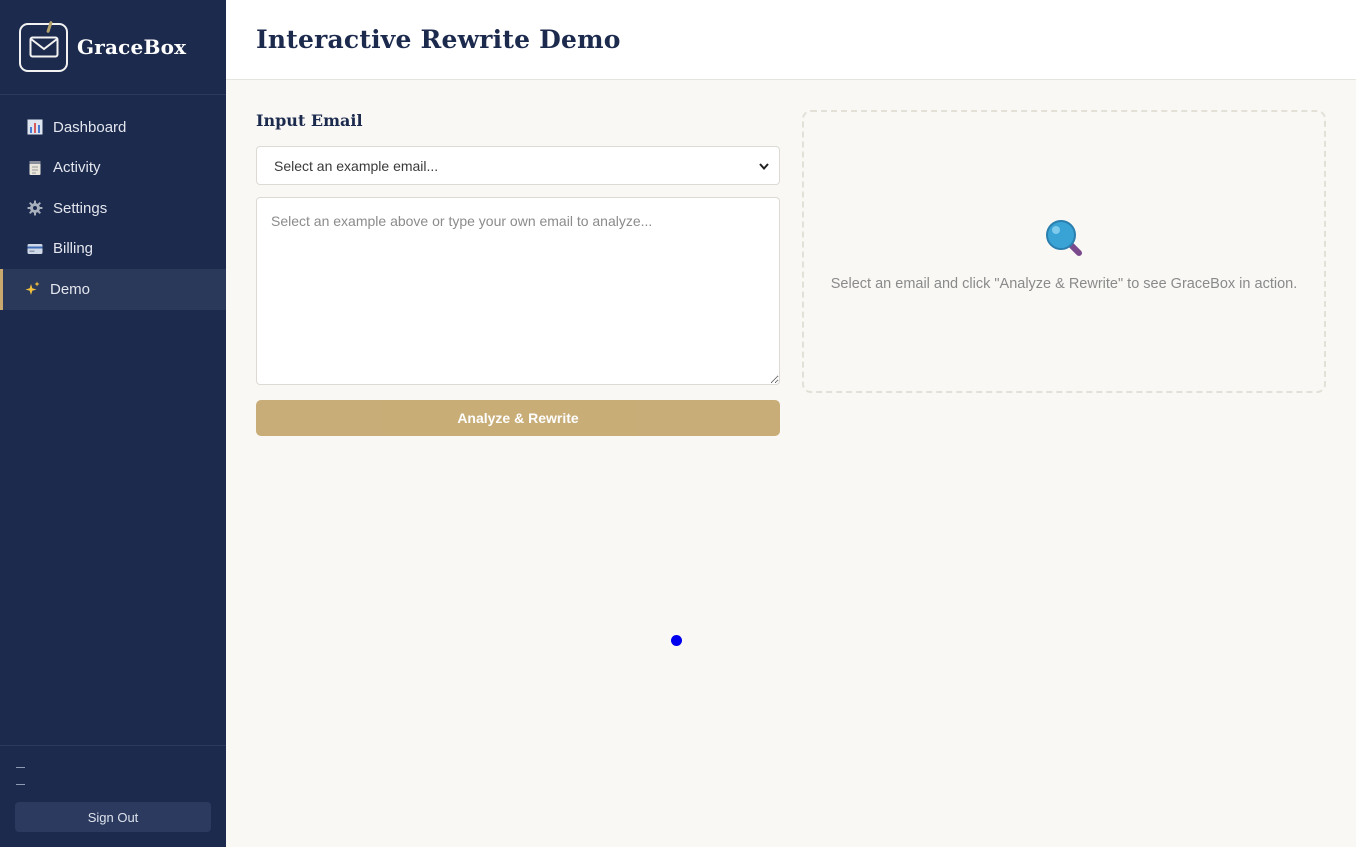 This screenshot has width=1356, height=847. Describe the element at coordinates (113, 168) in the screenshot. I see `sidebar-item-activity: Activity` at that location.